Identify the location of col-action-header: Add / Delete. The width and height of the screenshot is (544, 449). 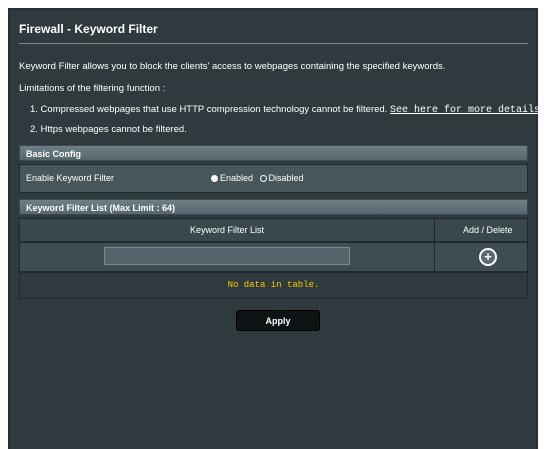
(488, 230).